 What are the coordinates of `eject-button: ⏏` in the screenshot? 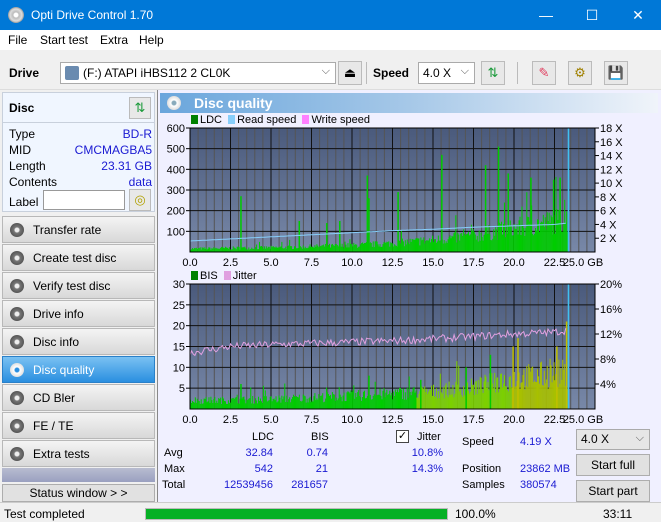 It's located at (350, 73).